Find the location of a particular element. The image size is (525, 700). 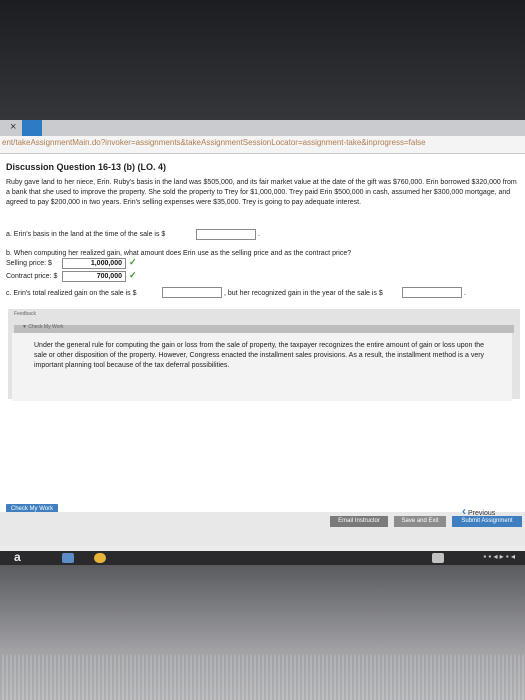

recognized-gain-input is located at coordinates (432, 292).